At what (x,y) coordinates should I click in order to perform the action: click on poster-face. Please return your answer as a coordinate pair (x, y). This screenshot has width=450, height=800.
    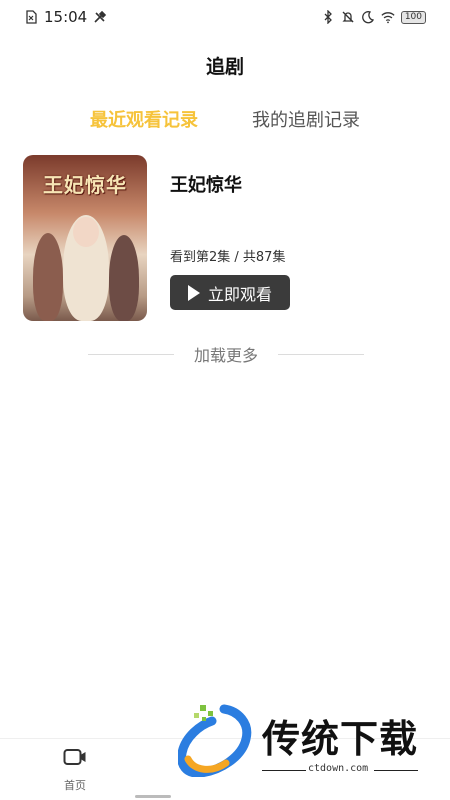
    Looking at the image, I should click on (86, 232).